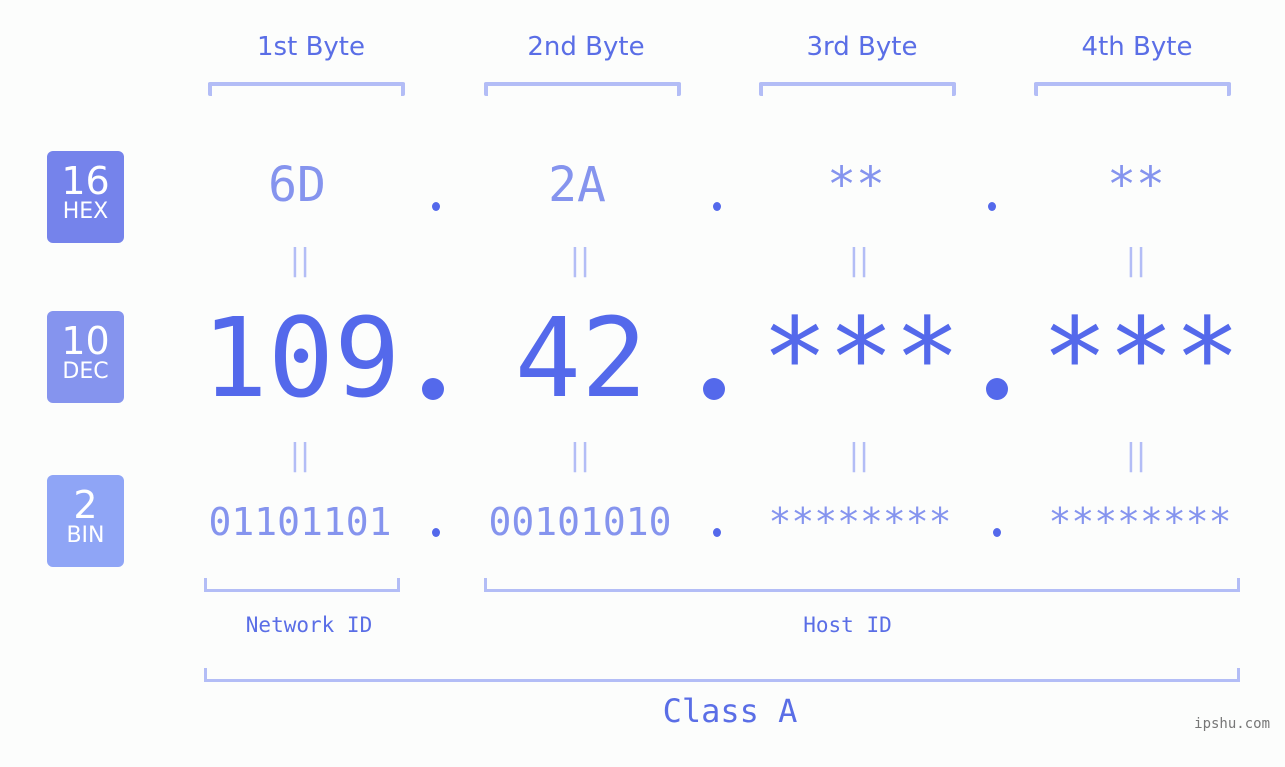 The height and width of the screenshot is (767, 1285). I want to click on bin-value-4: ********, so click(1140, 522).